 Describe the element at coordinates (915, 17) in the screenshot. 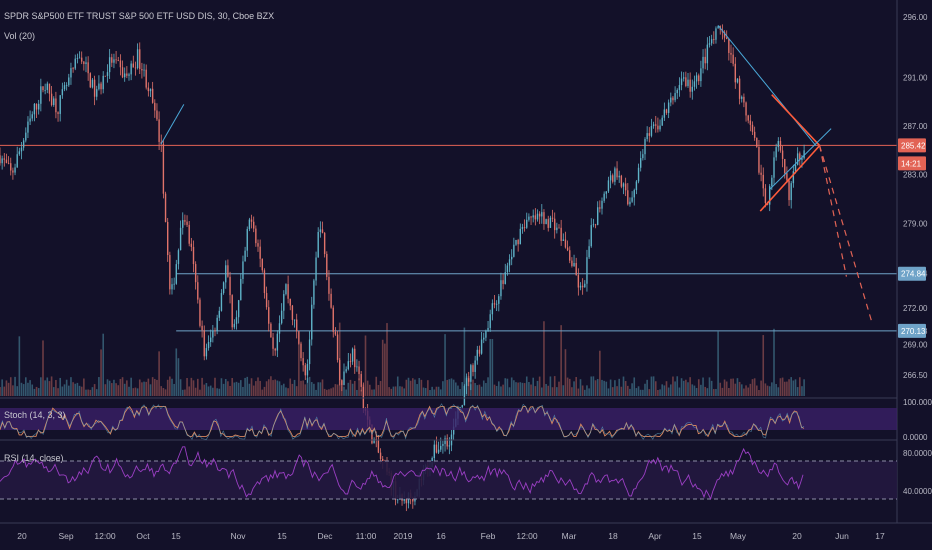

I see `price-tick-label: 296.00` at that location.